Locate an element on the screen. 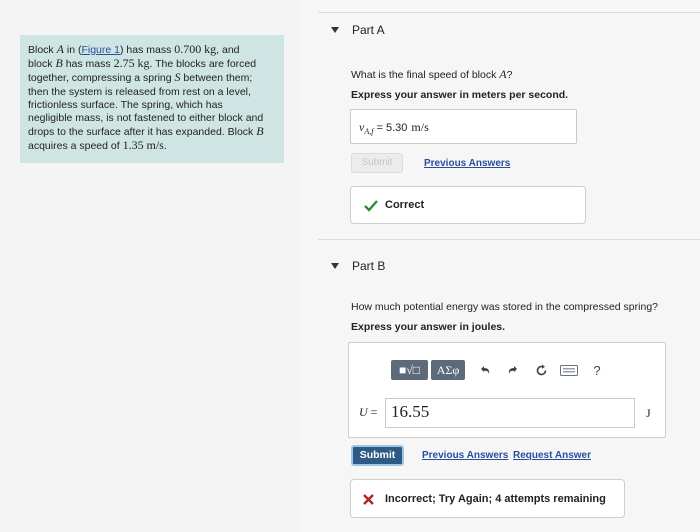  problem-text: in ( is located at coordinates (72, 50).